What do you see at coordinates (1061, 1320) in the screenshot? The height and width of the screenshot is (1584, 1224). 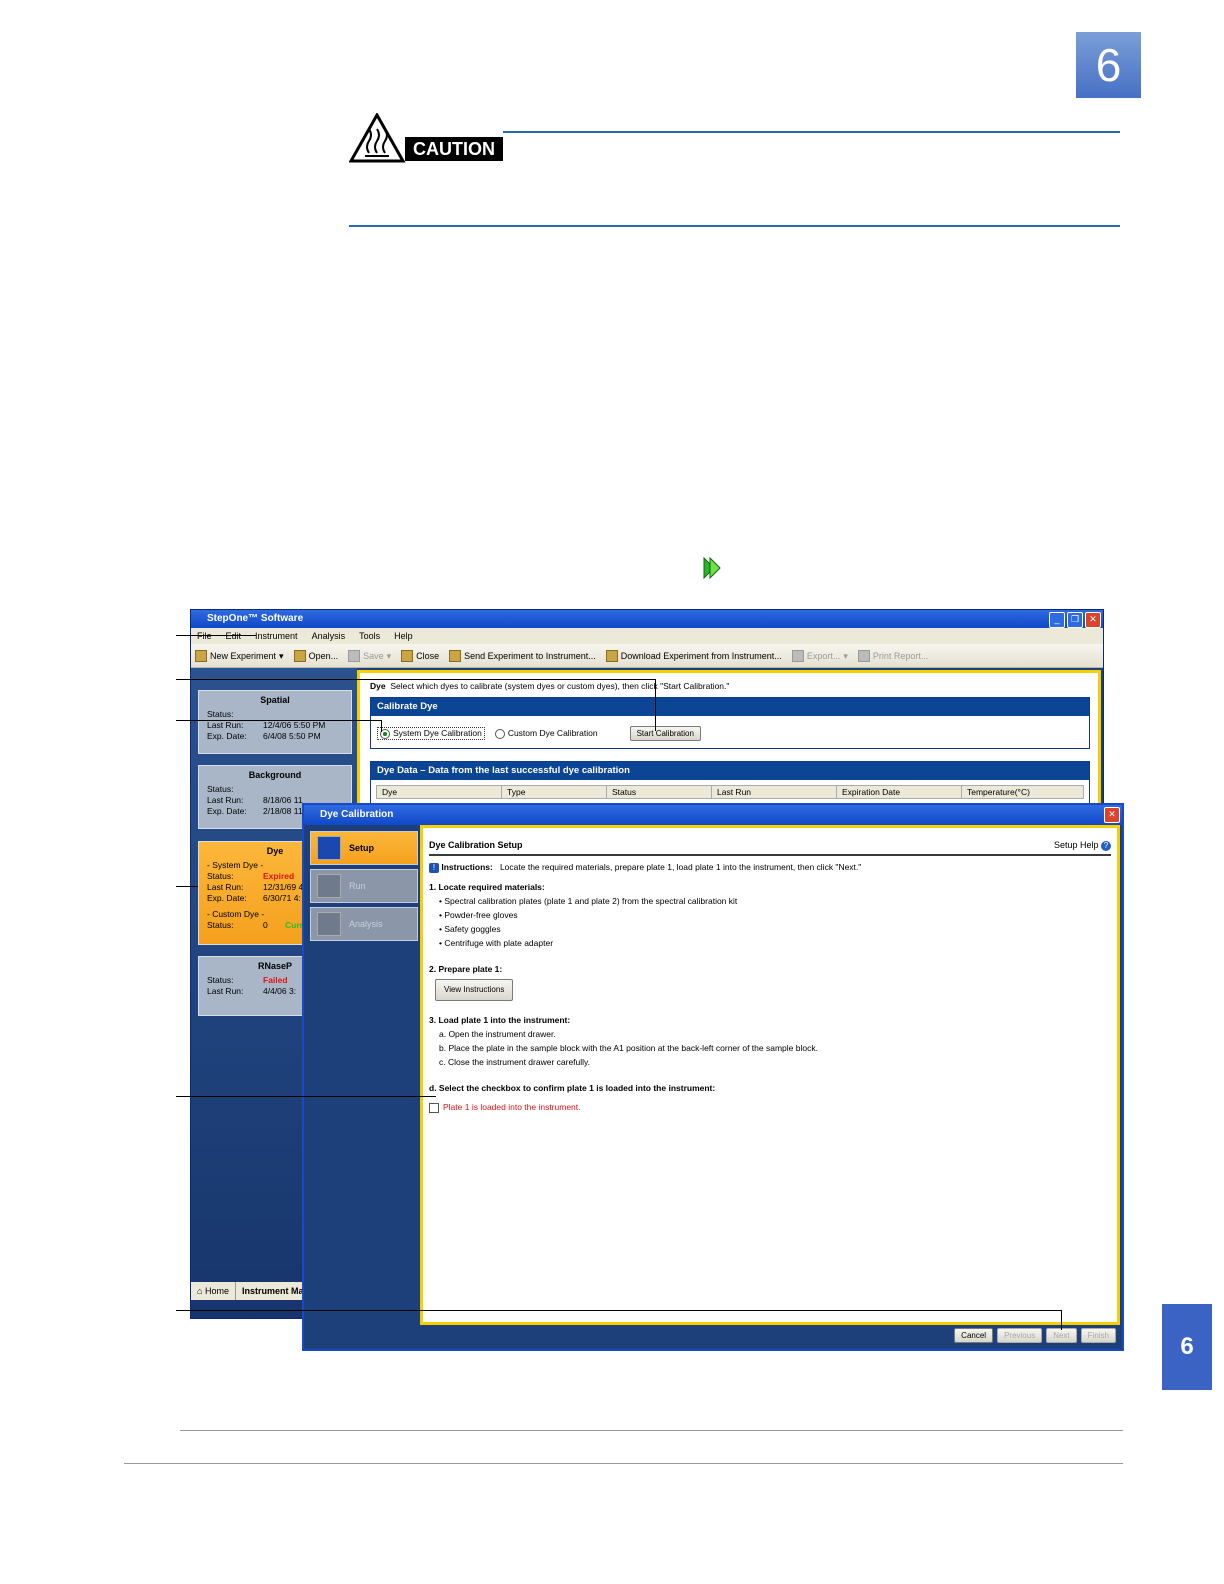 I see `callout-line-next-v` at bounding box center [1061, 1320].